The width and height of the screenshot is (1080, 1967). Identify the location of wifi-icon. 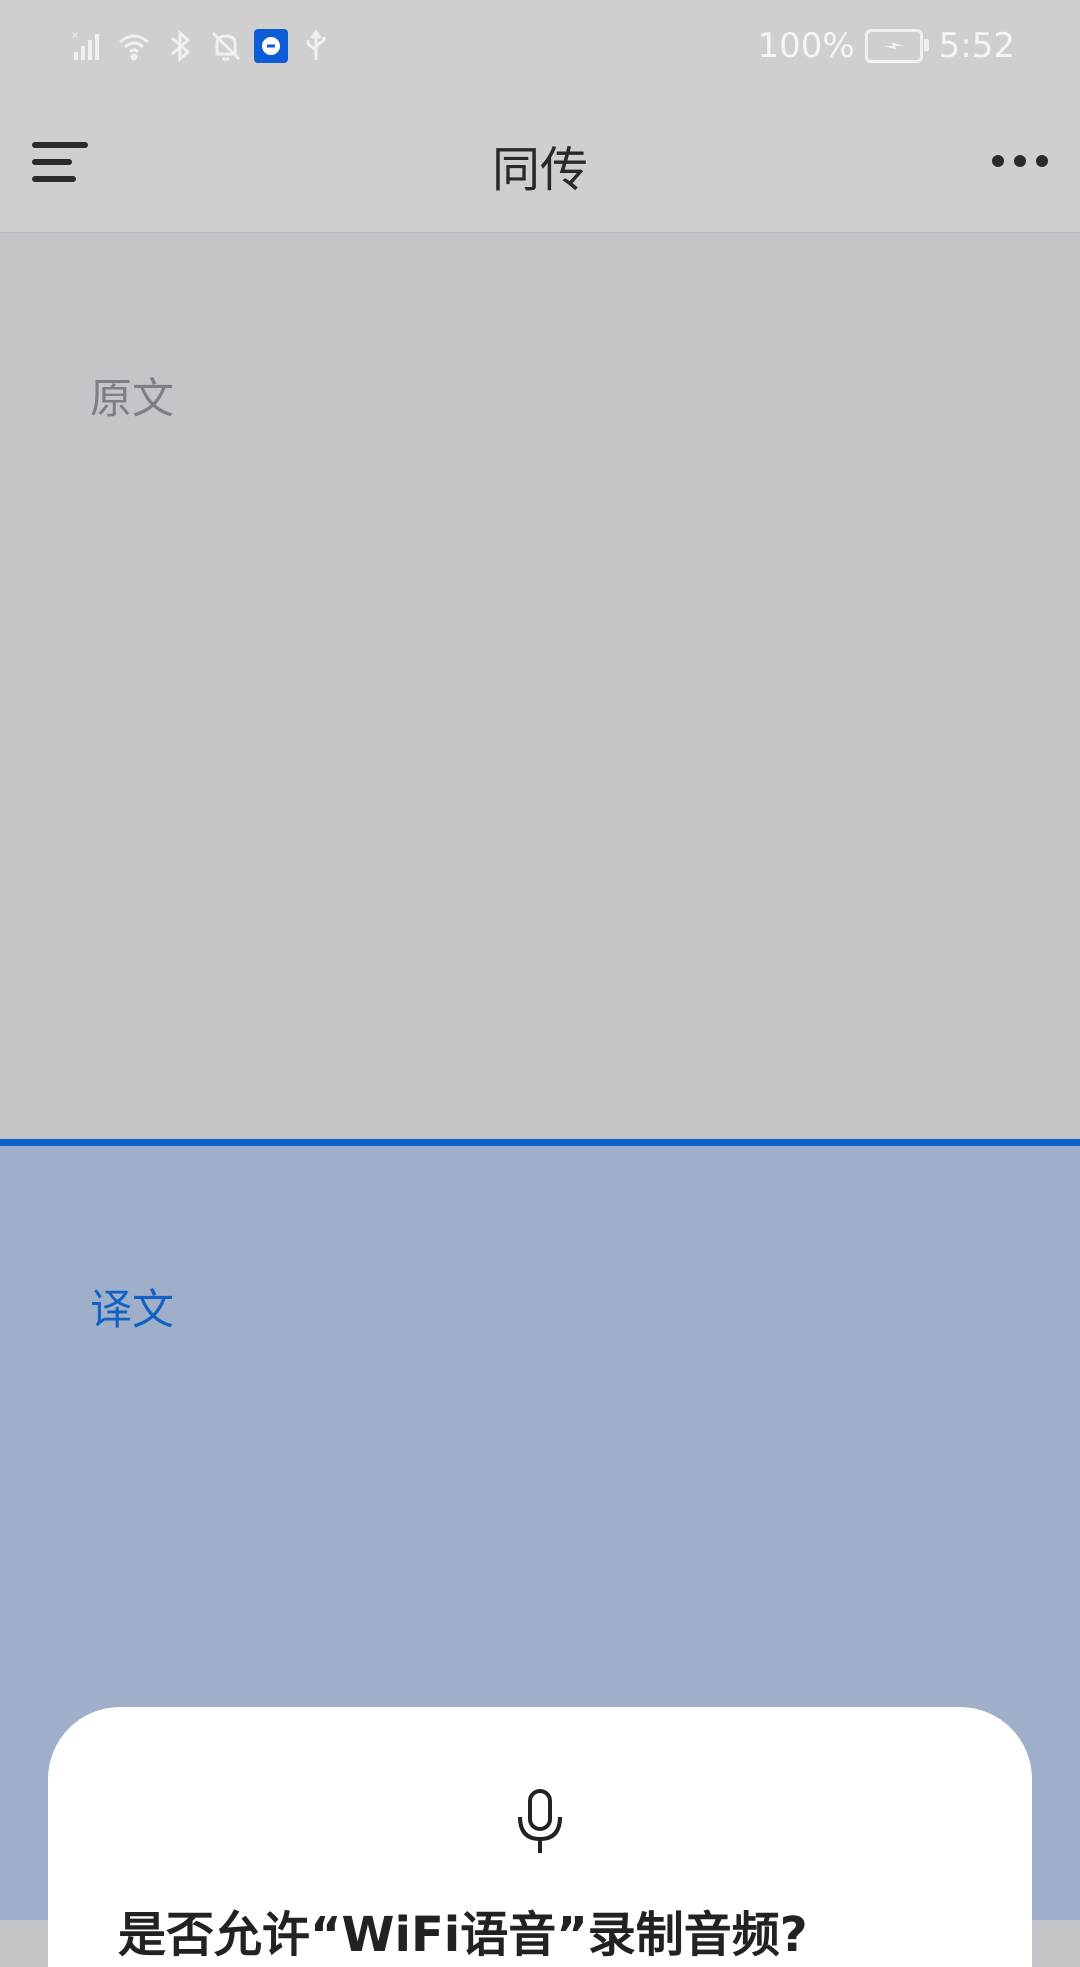
(134, 46).